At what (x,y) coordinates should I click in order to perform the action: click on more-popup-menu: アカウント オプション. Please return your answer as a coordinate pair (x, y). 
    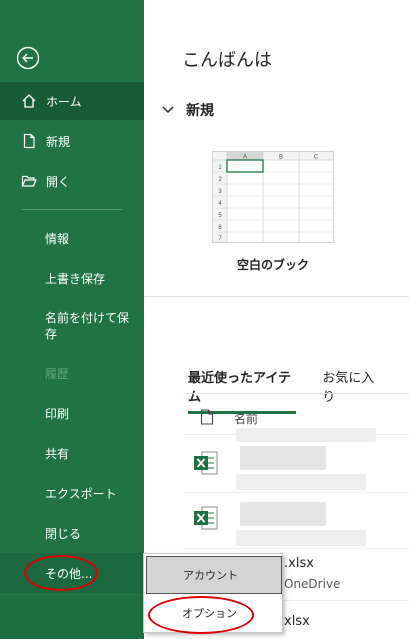
    Looking at the image, I should click on (213, 593).